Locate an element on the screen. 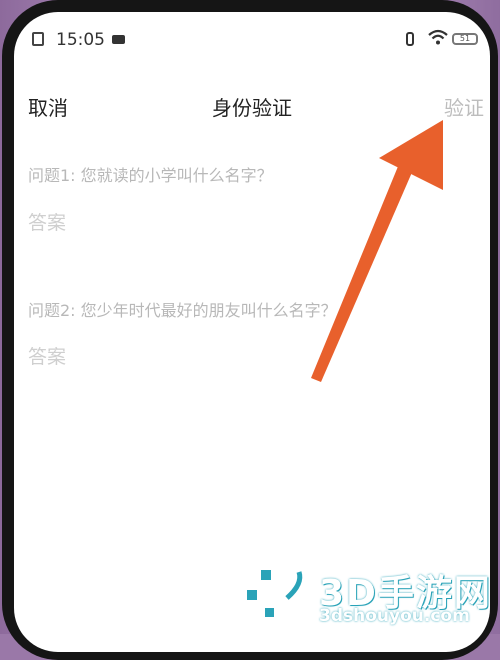  answer-2-field is located at coordinates (238, 357).